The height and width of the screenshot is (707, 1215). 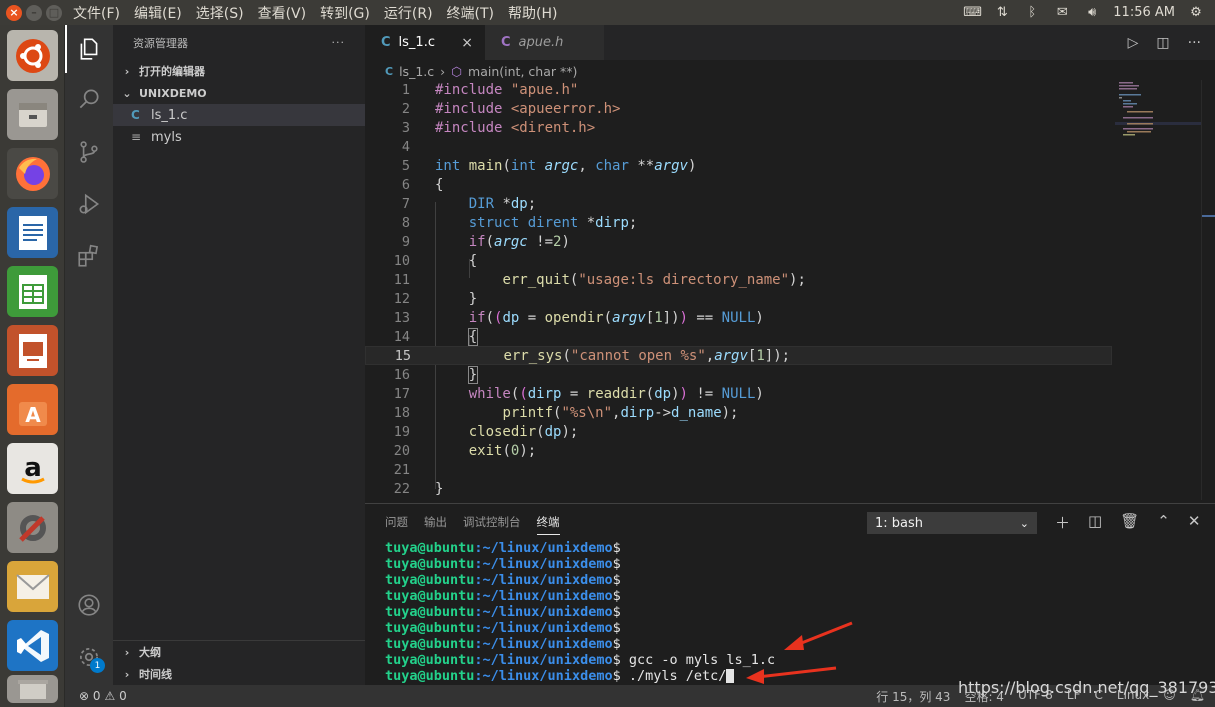 What do you see at coordinates (952, 523) in the screenshot?
I see `terminal-select: 1: bash ⌄` at bounding box center [952, 523].